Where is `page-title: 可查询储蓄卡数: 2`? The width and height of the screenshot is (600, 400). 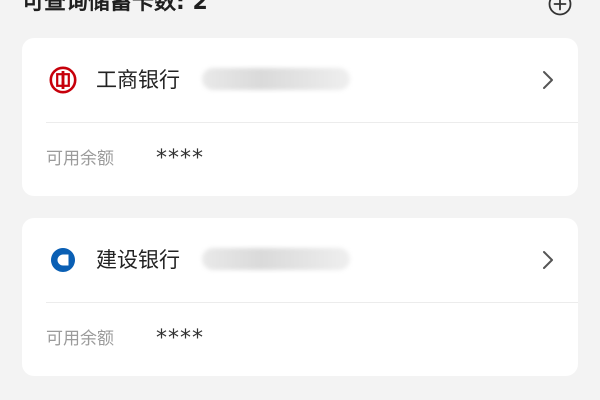 page-title: 可查询储蓄卡数: 2 is located at coordinates (115, 7).